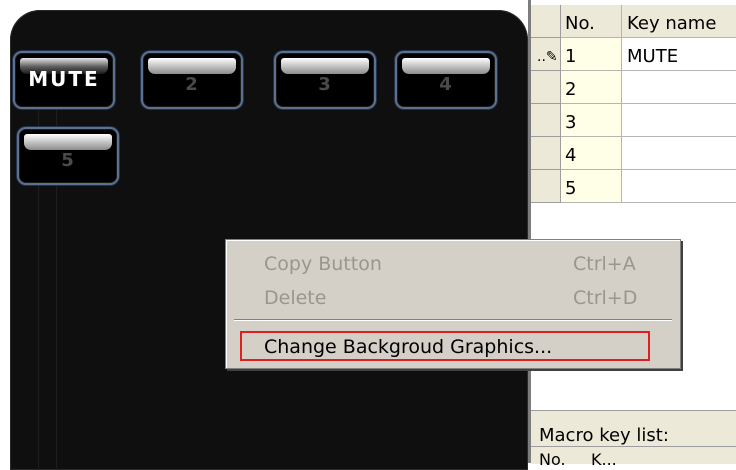  Describe the element at coordinates (323, 264) in the screenshot. I see `menu-item-label: Copy Button` at that location.